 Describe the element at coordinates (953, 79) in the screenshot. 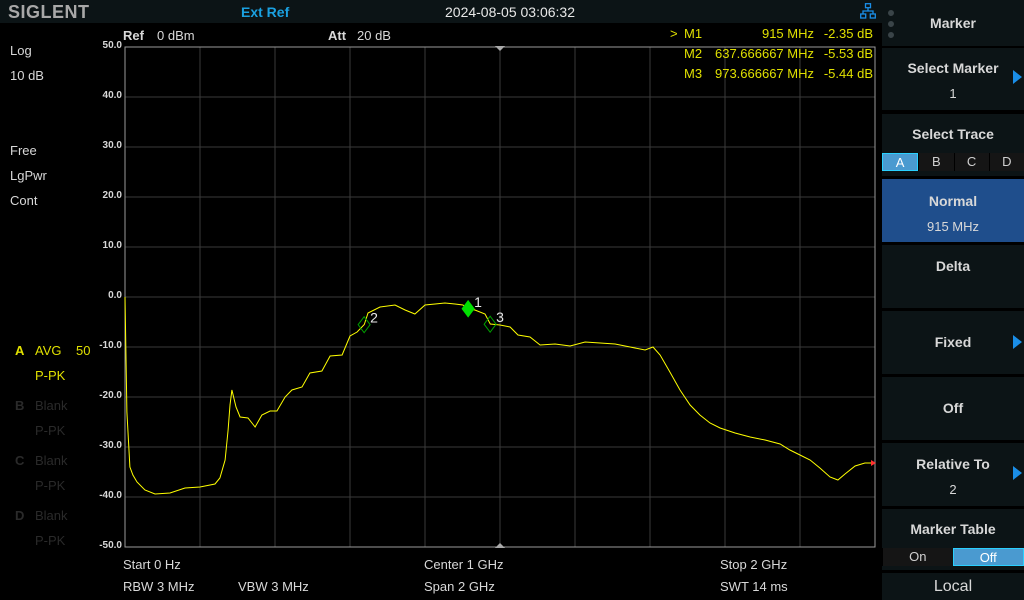

I see `select-marker-button: Select Marker 1` at that location.